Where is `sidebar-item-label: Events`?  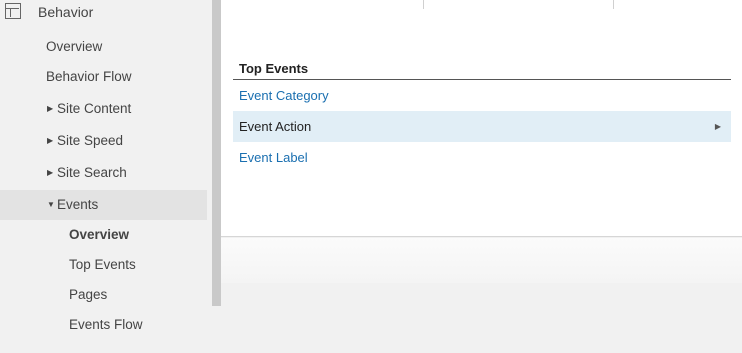
sidebar-item-label: Events is located at coordinates (78, 204).